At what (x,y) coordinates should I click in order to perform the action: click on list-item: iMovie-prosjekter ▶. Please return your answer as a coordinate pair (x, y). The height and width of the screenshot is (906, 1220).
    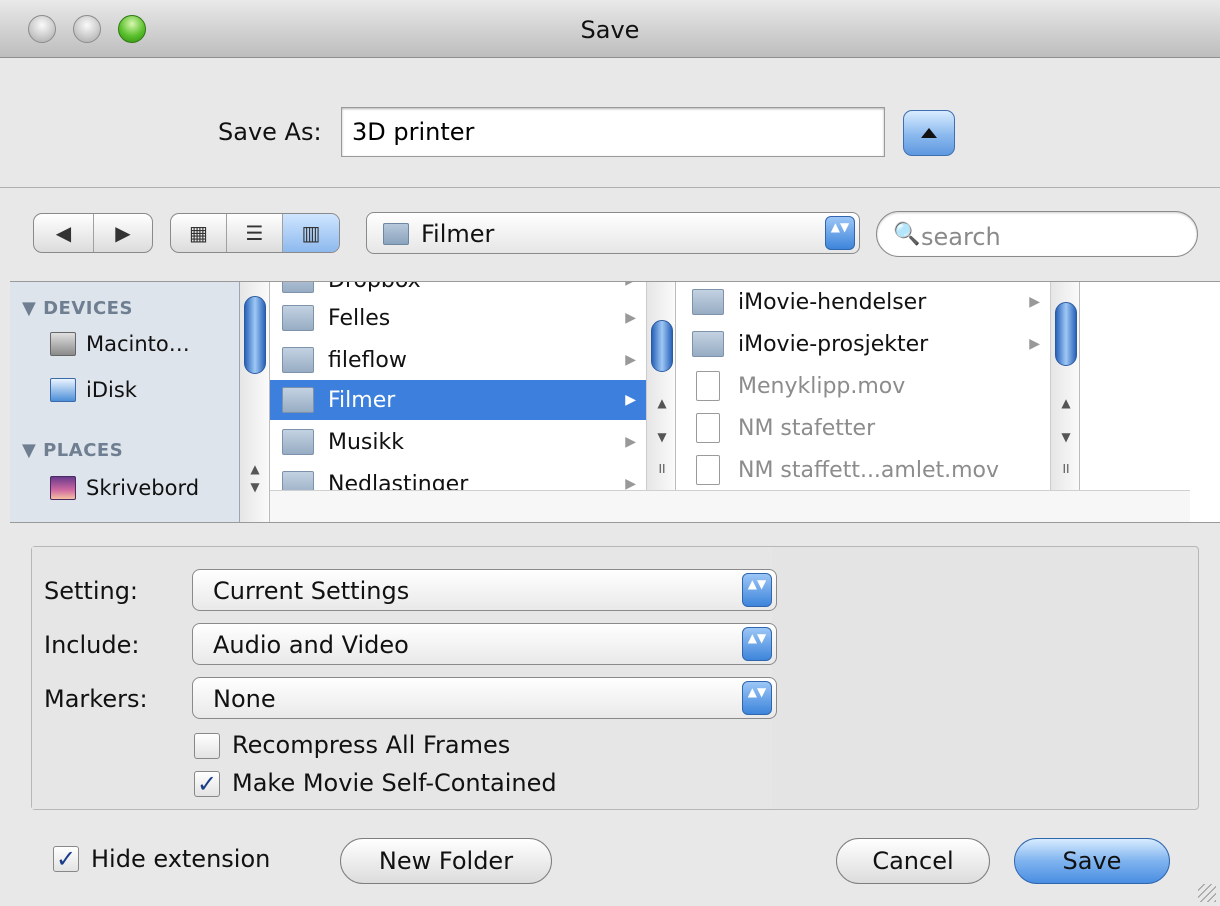
    Looking at the image, I should click on (865, 344).